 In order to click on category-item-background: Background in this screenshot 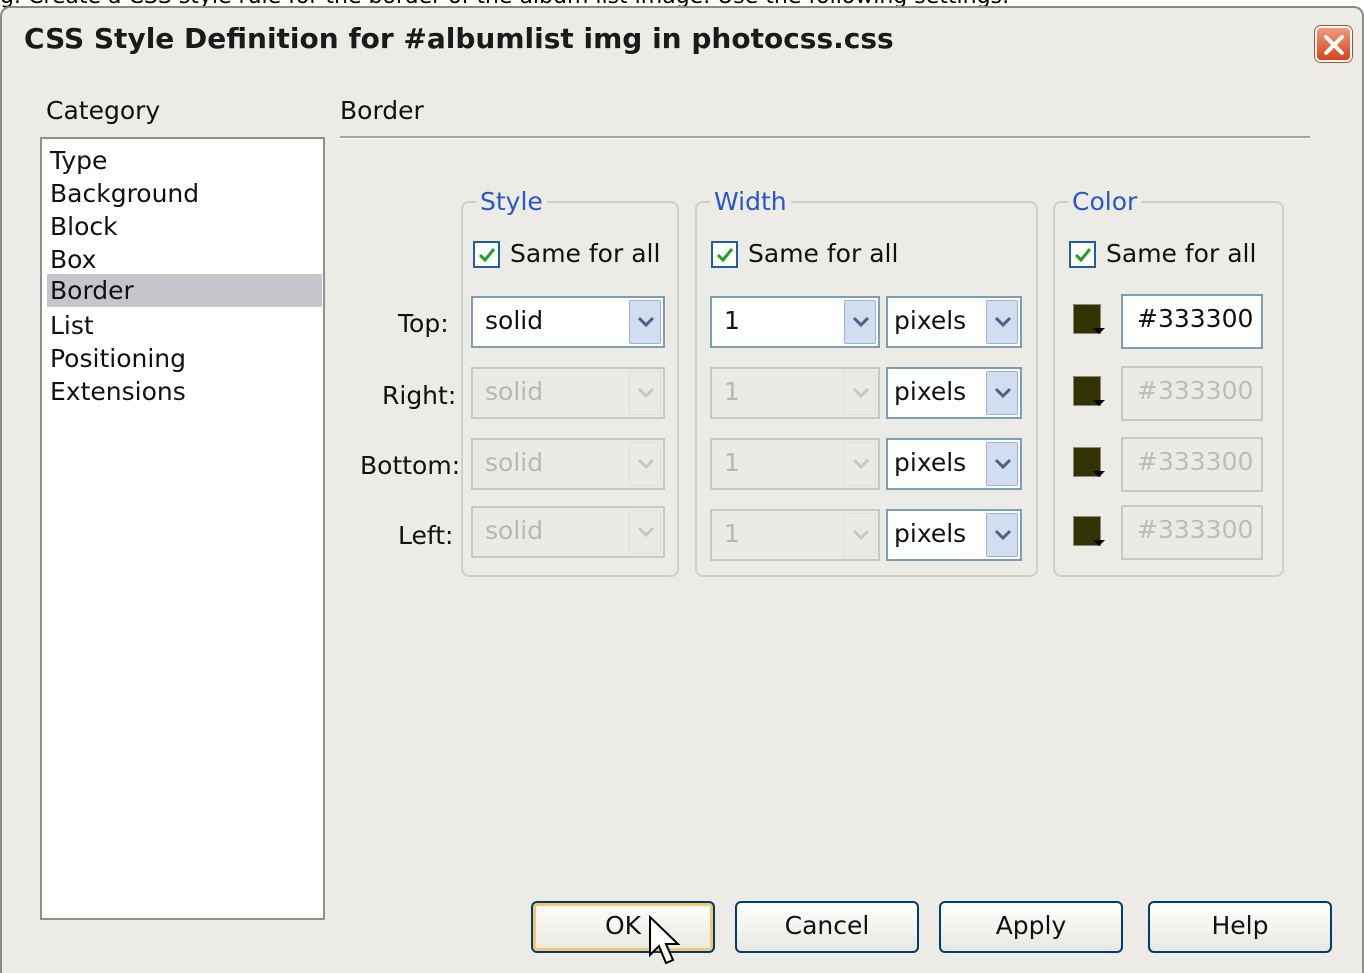, I will do `click(184, 193)`.